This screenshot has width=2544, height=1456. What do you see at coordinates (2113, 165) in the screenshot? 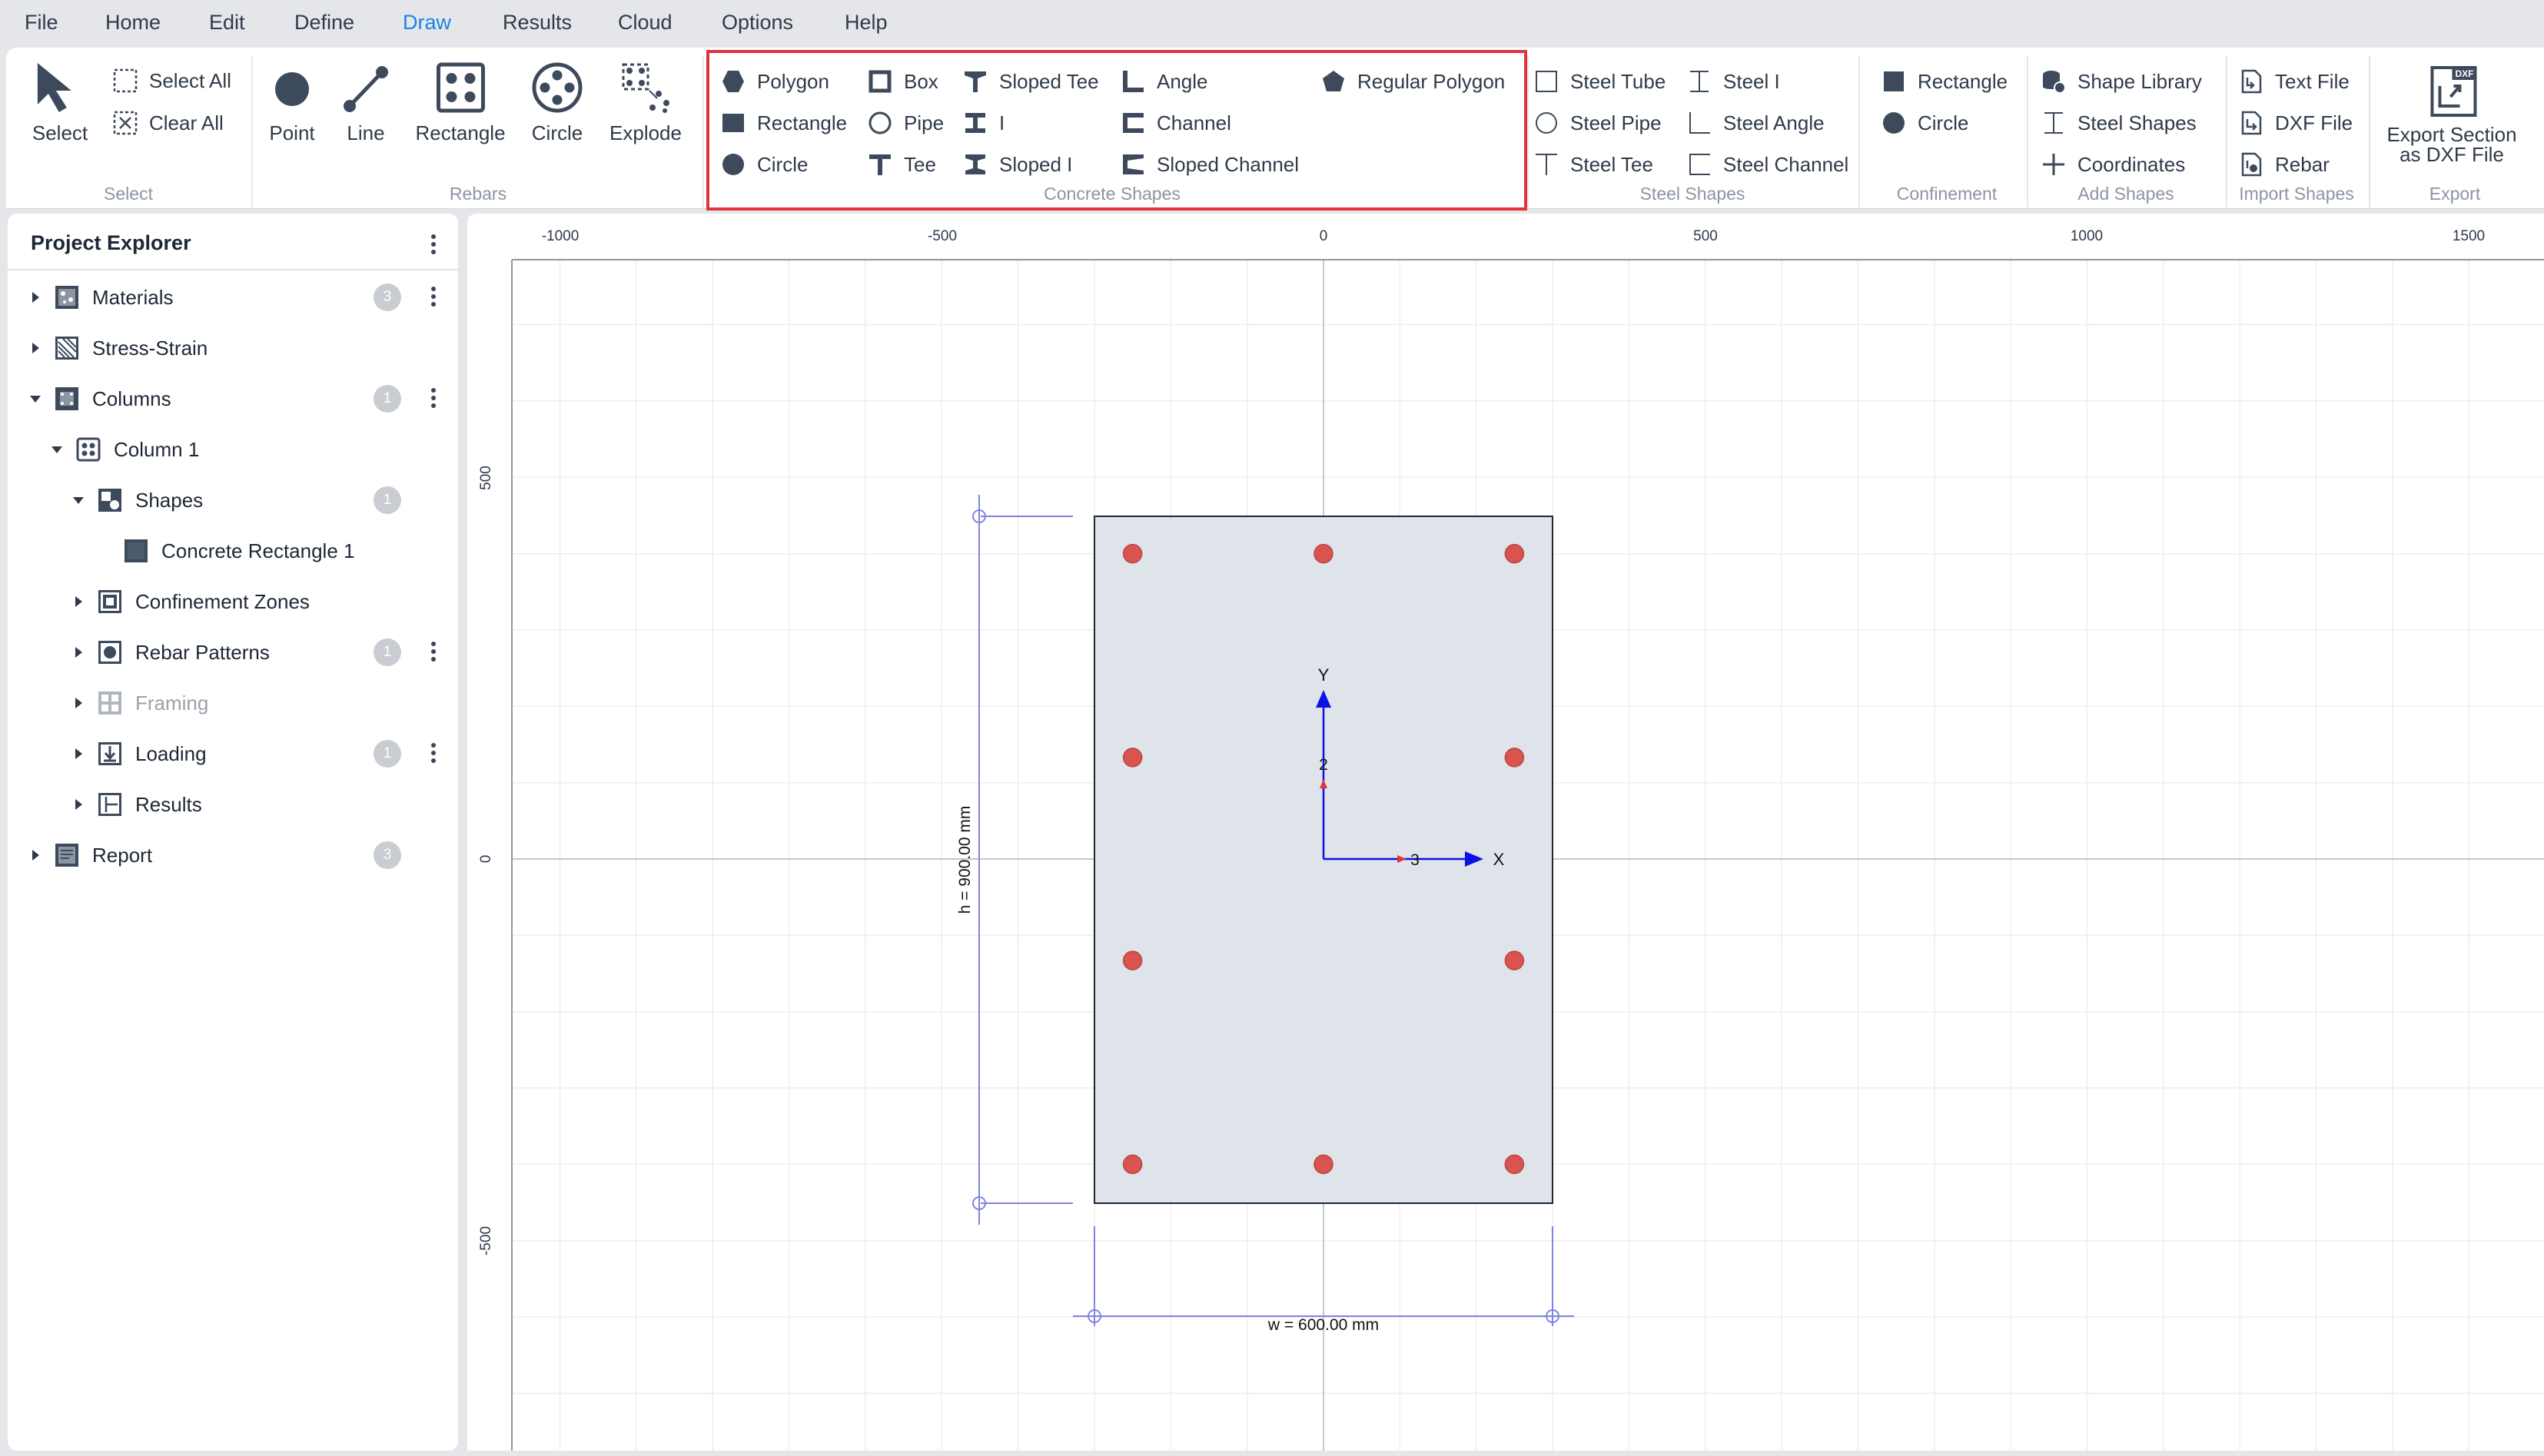
I see `coordinates-button: Coordinates` at bounding box center [2113, 165].